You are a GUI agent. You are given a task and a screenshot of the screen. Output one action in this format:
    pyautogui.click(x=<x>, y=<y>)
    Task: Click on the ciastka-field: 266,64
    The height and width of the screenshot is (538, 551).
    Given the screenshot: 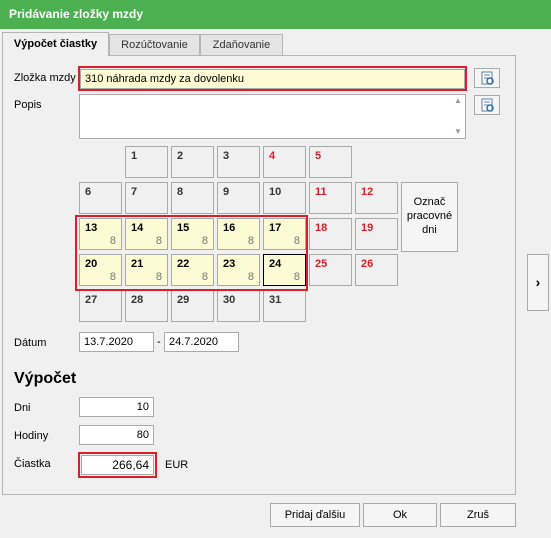 What is the action you would take?
    pyautogui.click(x=117, y=465)
    